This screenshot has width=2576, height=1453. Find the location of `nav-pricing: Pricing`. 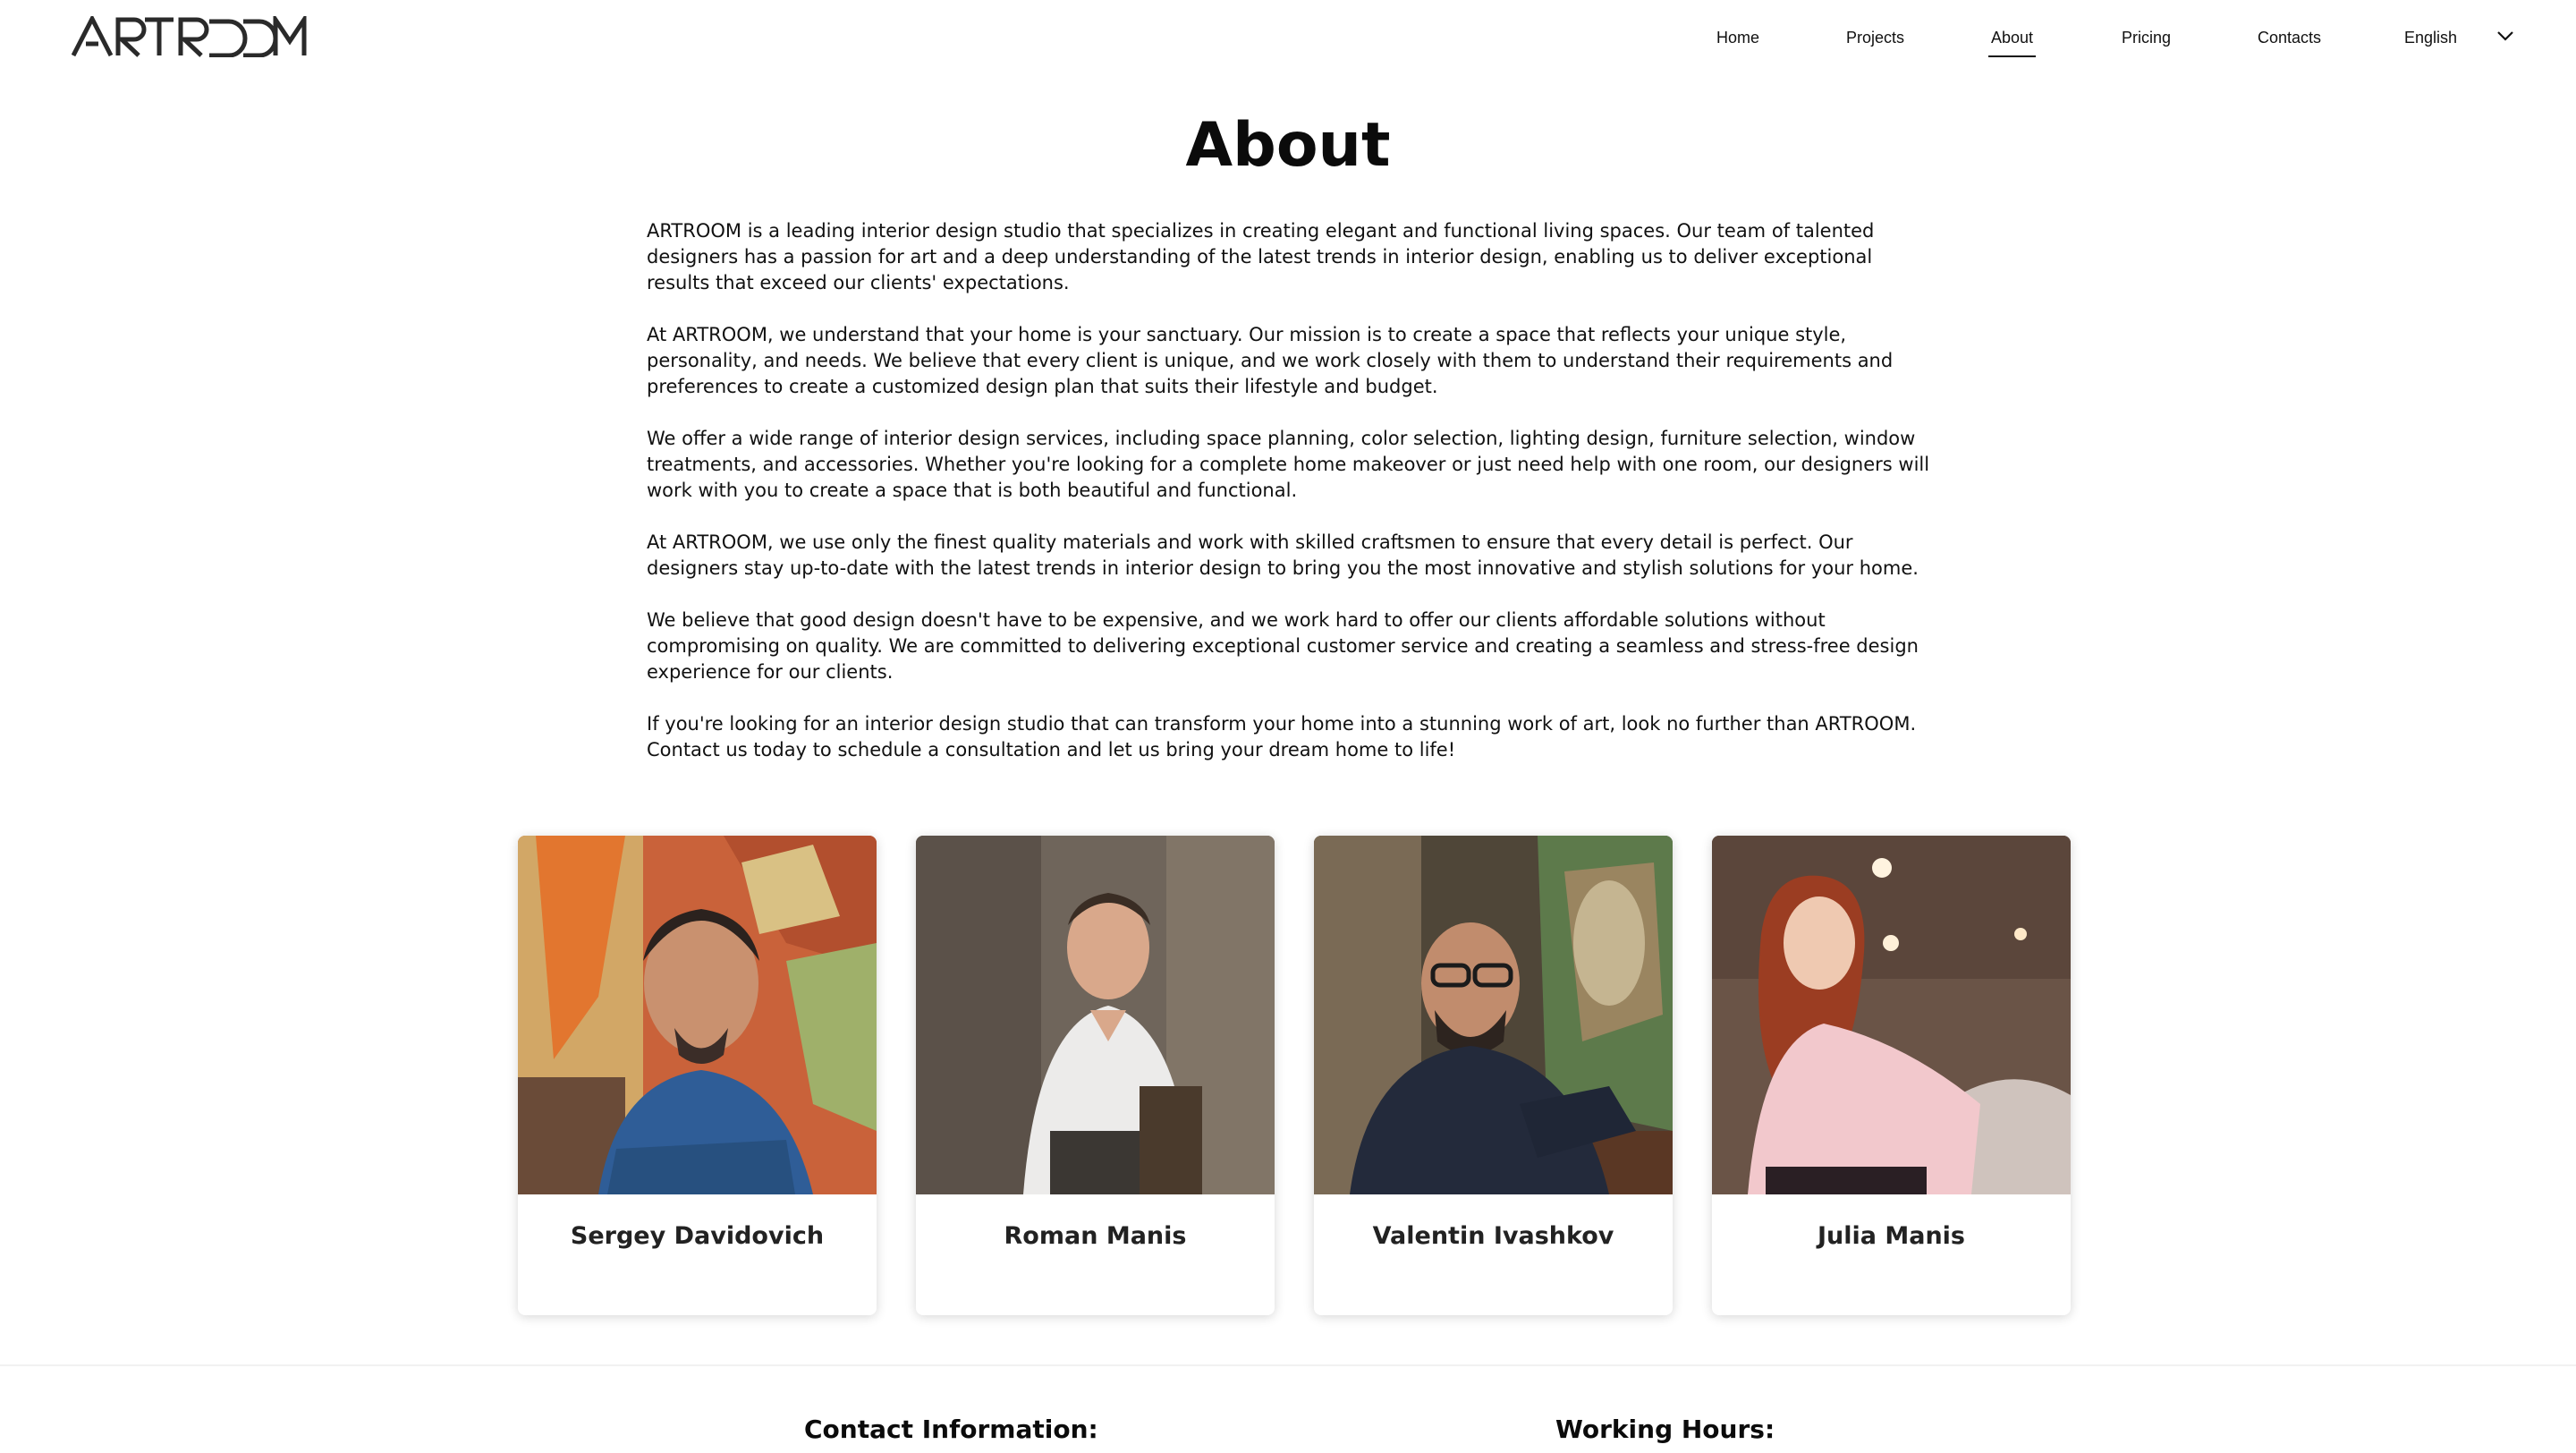

nav-pricing: Pricing is located at coordinates (2146, 37).